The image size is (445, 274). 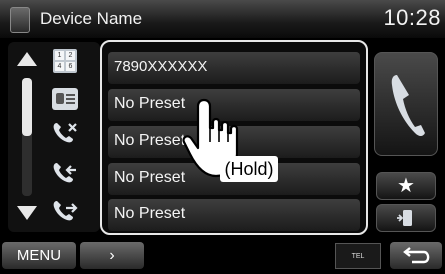 What do you see at coordinates (27, 107) in the screenshot?
I see `scrollbar-thumb` at bounding box center [27, 107].